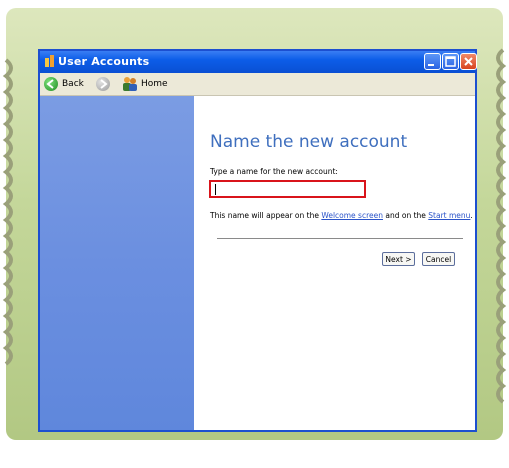 The height and width of the screenshot is (468, 509). I want to click on forward-button, so click(103, 84).